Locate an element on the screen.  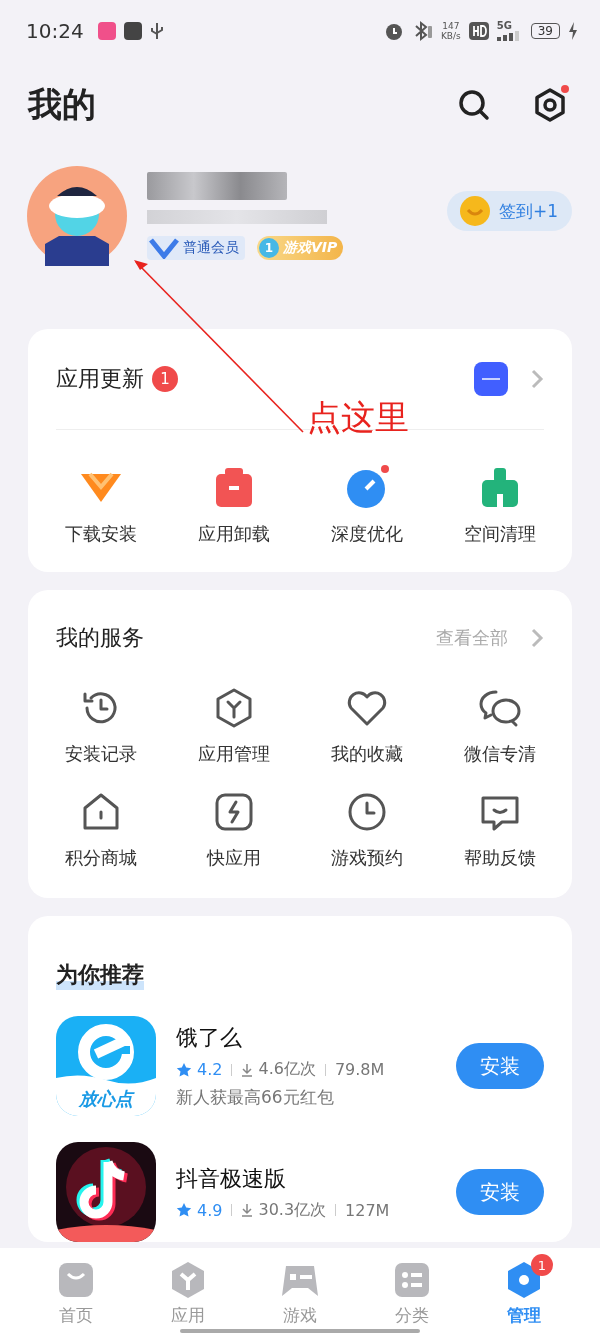
hd-icon is located at coordinates (478, 31).